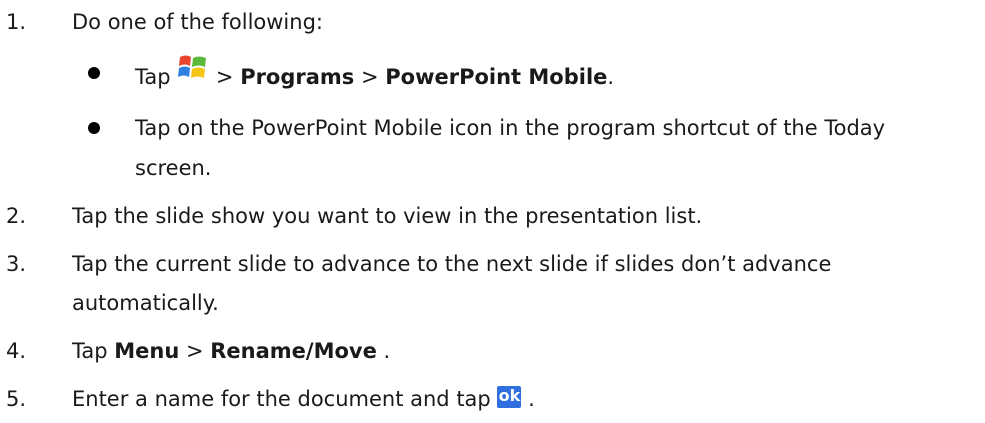  I want to click on step-text: Tap Menu > Rename/Move ., so click(231, 351).